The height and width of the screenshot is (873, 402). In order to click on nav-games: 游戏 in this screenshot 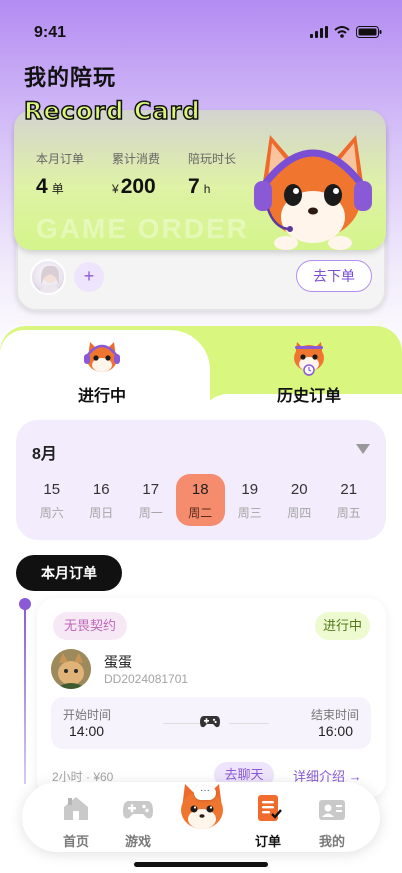, I will do `click(138, 821)`.